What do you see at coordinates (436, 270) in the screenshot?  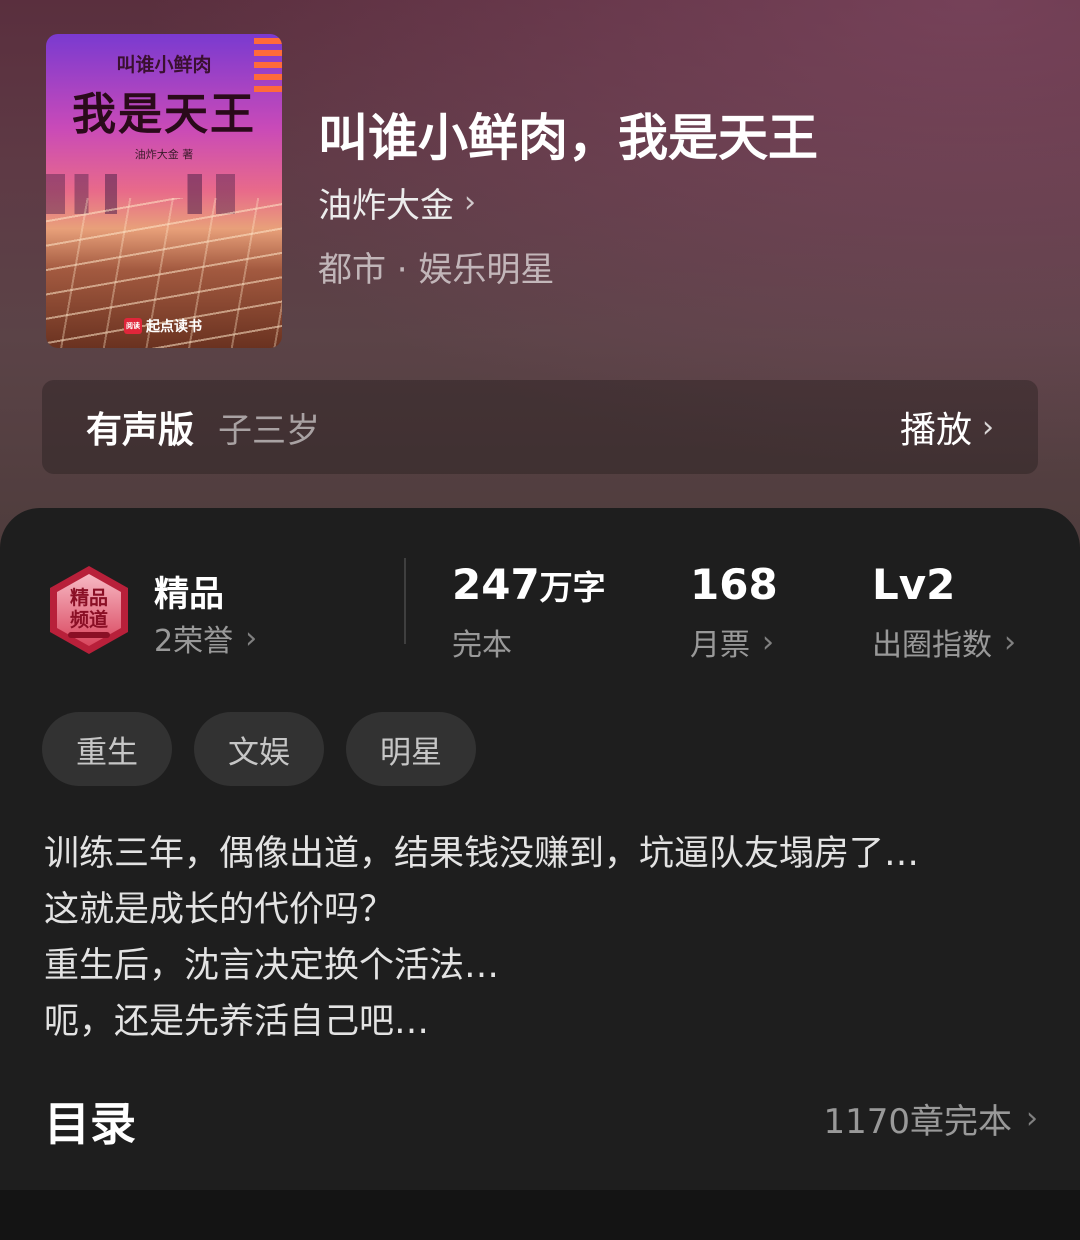 I see `book-genre: 都市 · 娱乐明星` at bounding box center [436, 270].